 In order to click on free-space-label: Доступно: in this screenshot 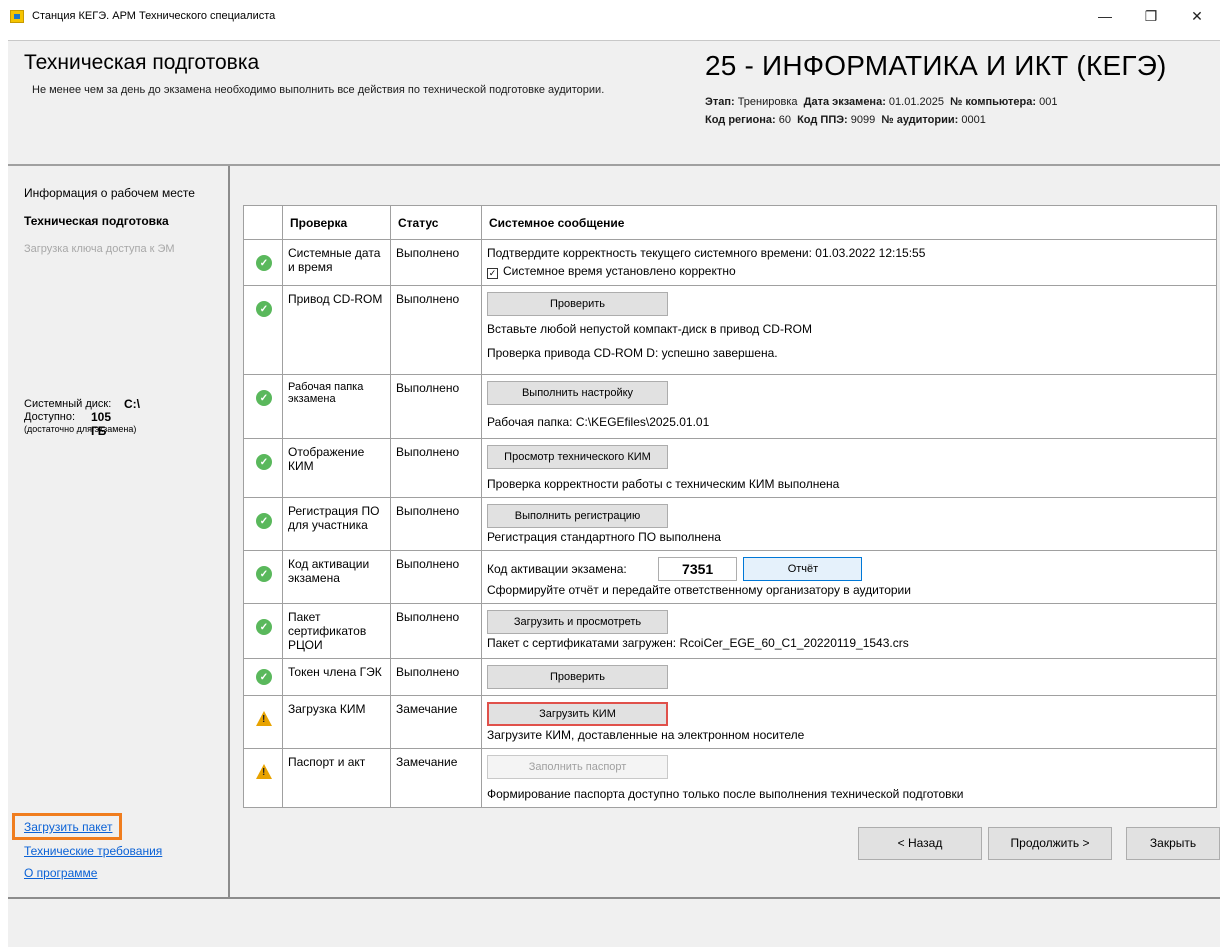, I will do `click(50, 417)`.